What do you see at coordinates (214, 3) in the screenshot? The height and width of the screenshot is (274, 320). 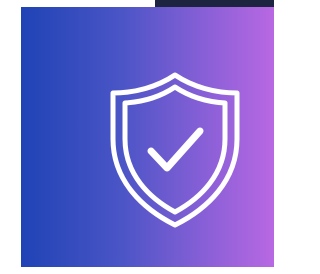 I see `top-bar` at bounding box center [214, 3].